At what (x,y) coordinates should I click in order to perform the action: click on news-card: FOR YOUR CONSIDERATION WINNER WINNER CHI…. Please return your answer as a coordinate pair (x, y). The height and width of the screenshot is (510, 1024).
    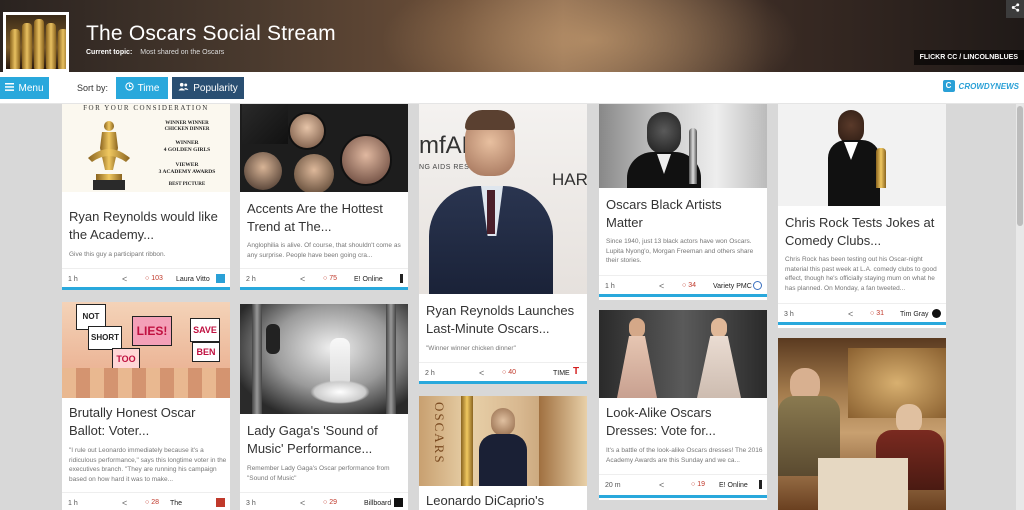
    Looking at the image, I should click on (146, 197).